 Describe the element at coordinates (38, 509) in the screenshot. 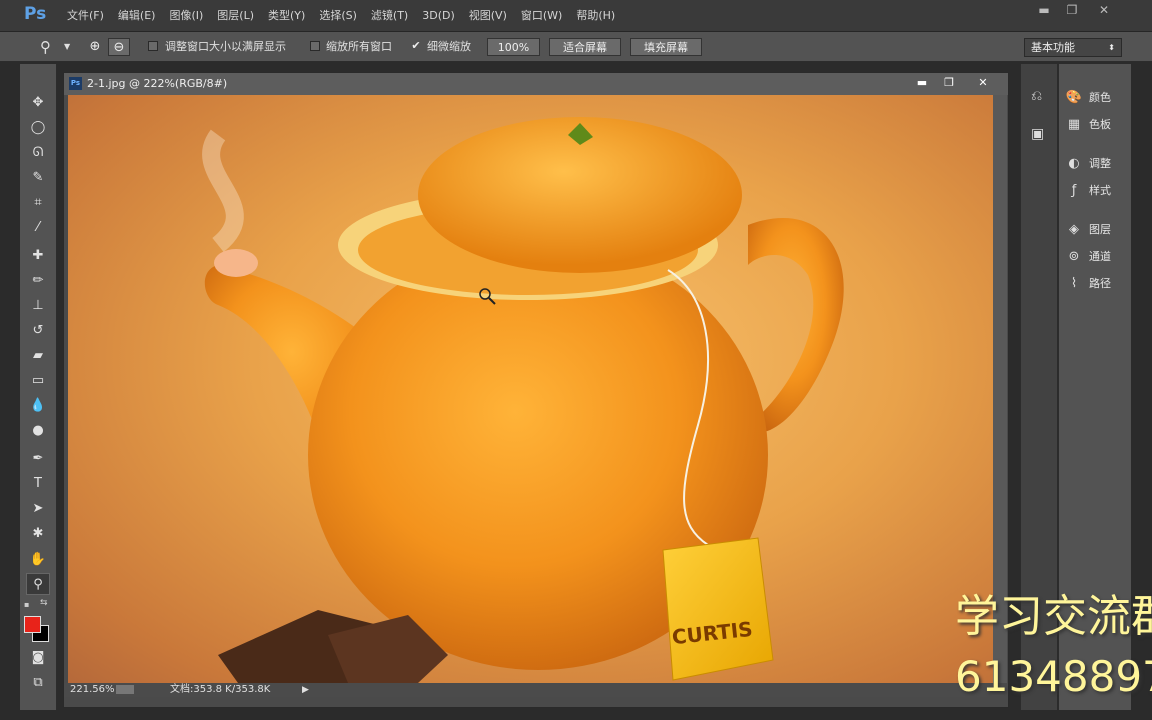

I see `path-selection-tool-icon: ➤` at that location.